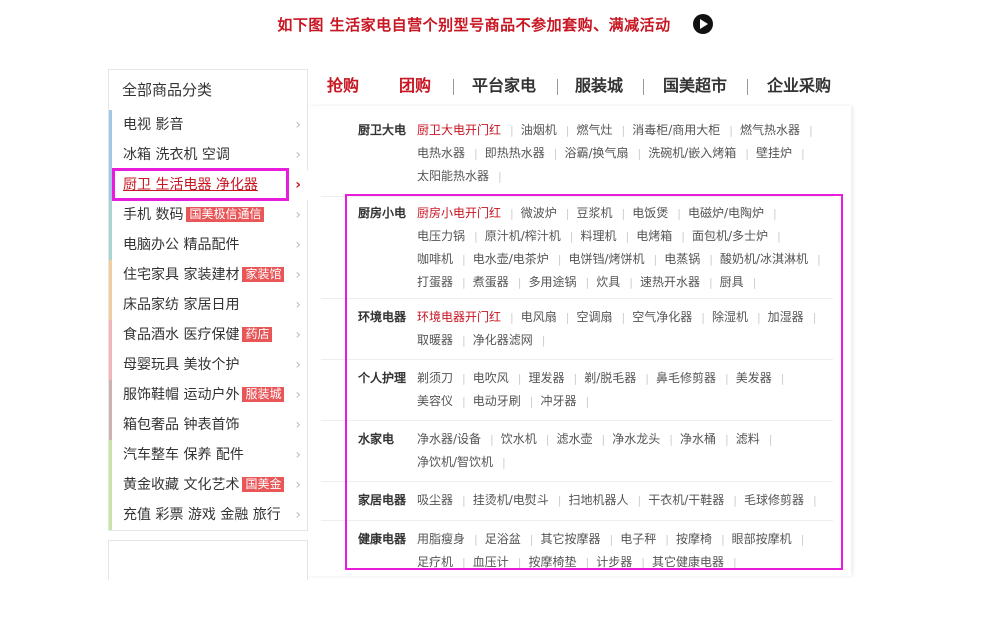 This screenshot has height=619, width=990. Describe the element at coordinates (181, 395) in the screenshot. I see `category-label: 服饰鞋帽 运动户外` at that location.